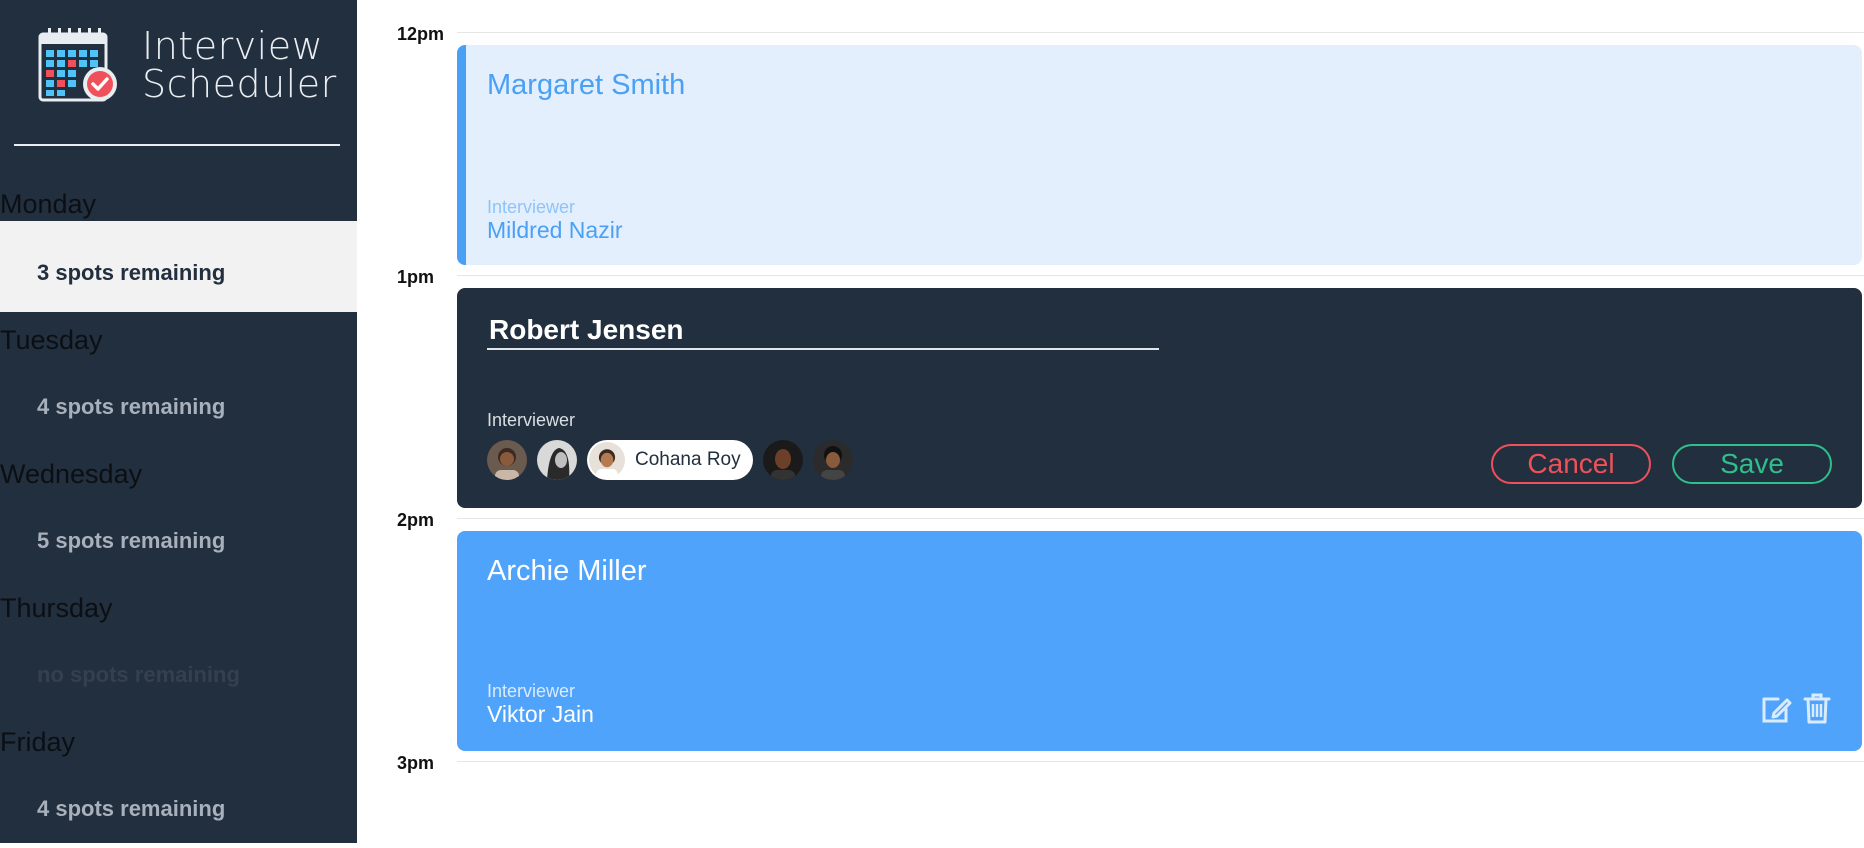 This screenshot has height=848, width=1864. I want to click on time-label: 3pm, so click(416, 763).